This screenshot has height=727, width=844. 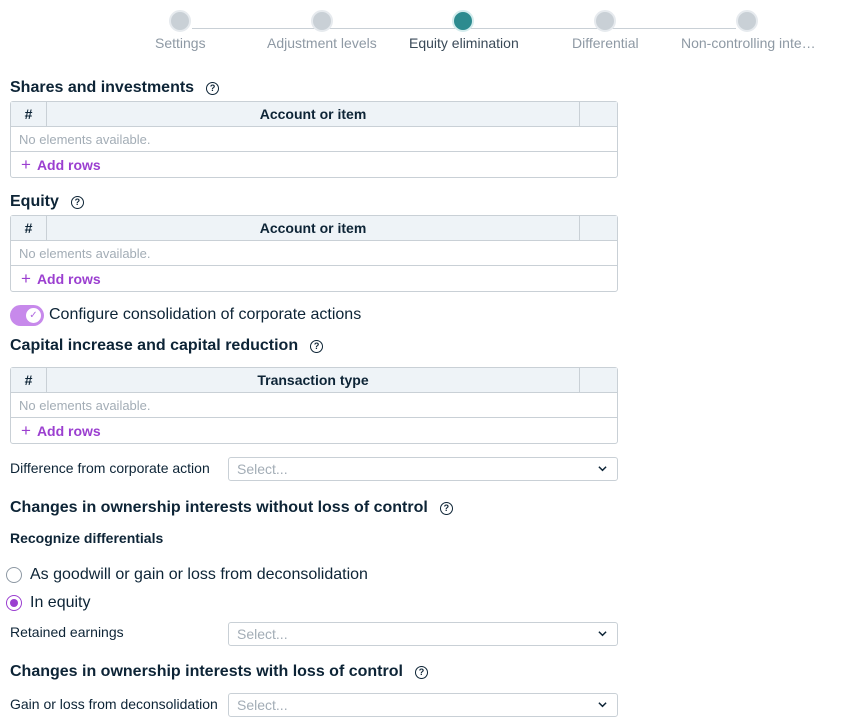 What do you see at coordinates (322, 43) in the screenshot?
I see `step-label: Adjustment levels` at bounding box center [322, 43].